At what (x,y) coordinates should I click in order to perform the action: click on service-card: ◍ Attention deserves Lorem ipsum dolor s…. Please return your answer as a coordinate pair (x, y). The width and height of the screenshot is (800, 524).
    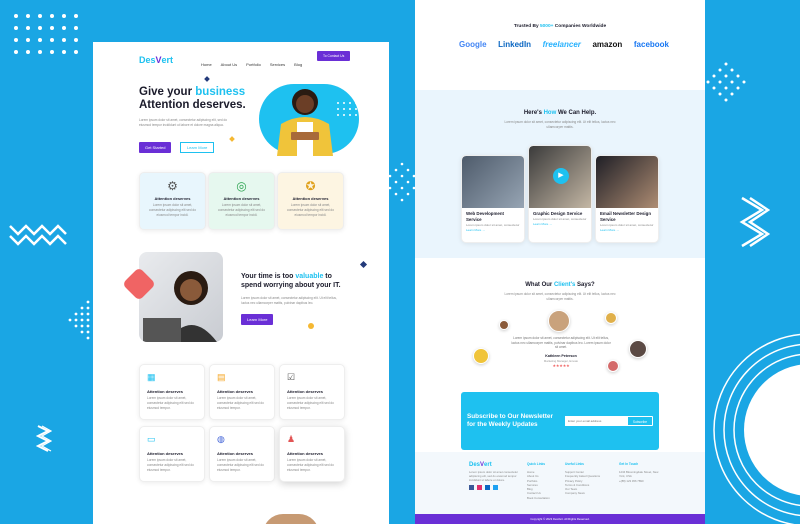
    Looking at the image, I should click on (242, 454).